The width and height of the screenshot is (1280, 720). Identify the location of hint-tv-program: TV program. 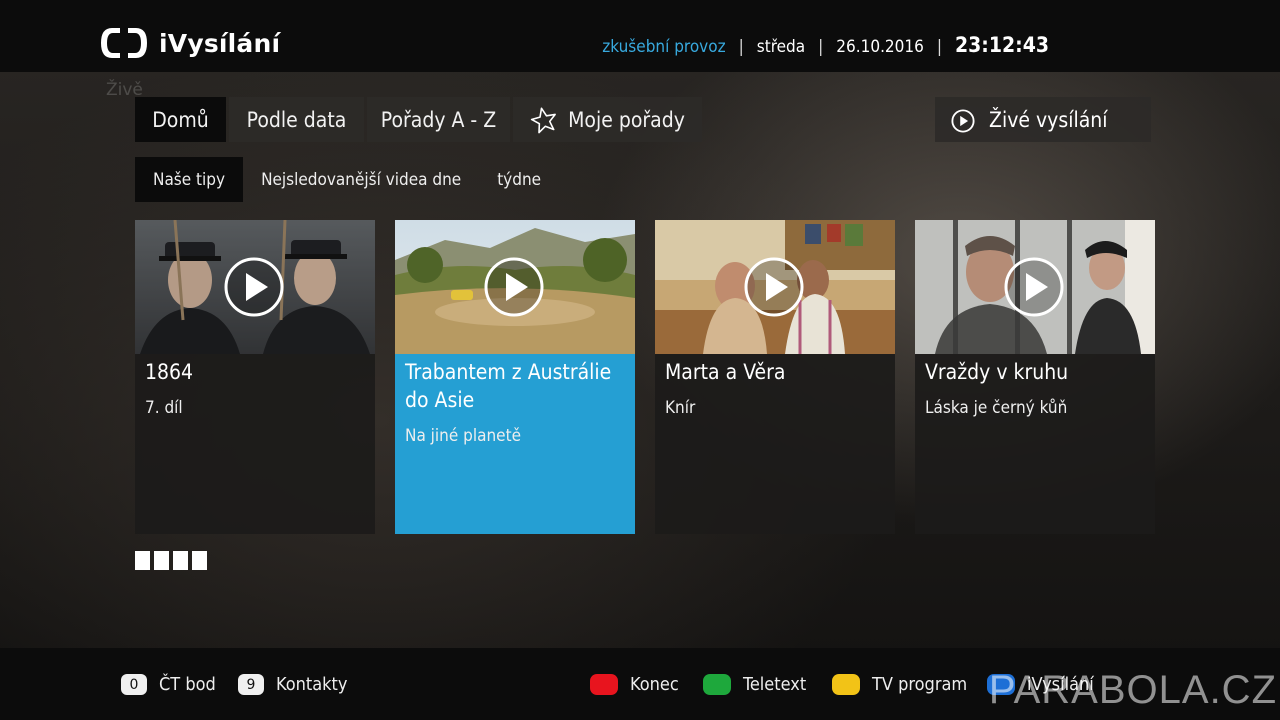
(899, 684).